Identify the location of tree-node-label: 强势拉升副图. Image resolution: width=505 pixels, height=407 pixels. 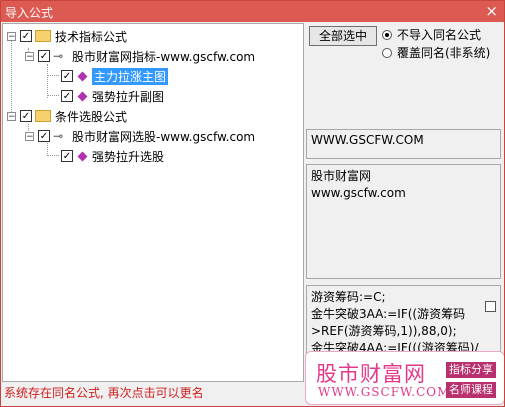
(128, 96).